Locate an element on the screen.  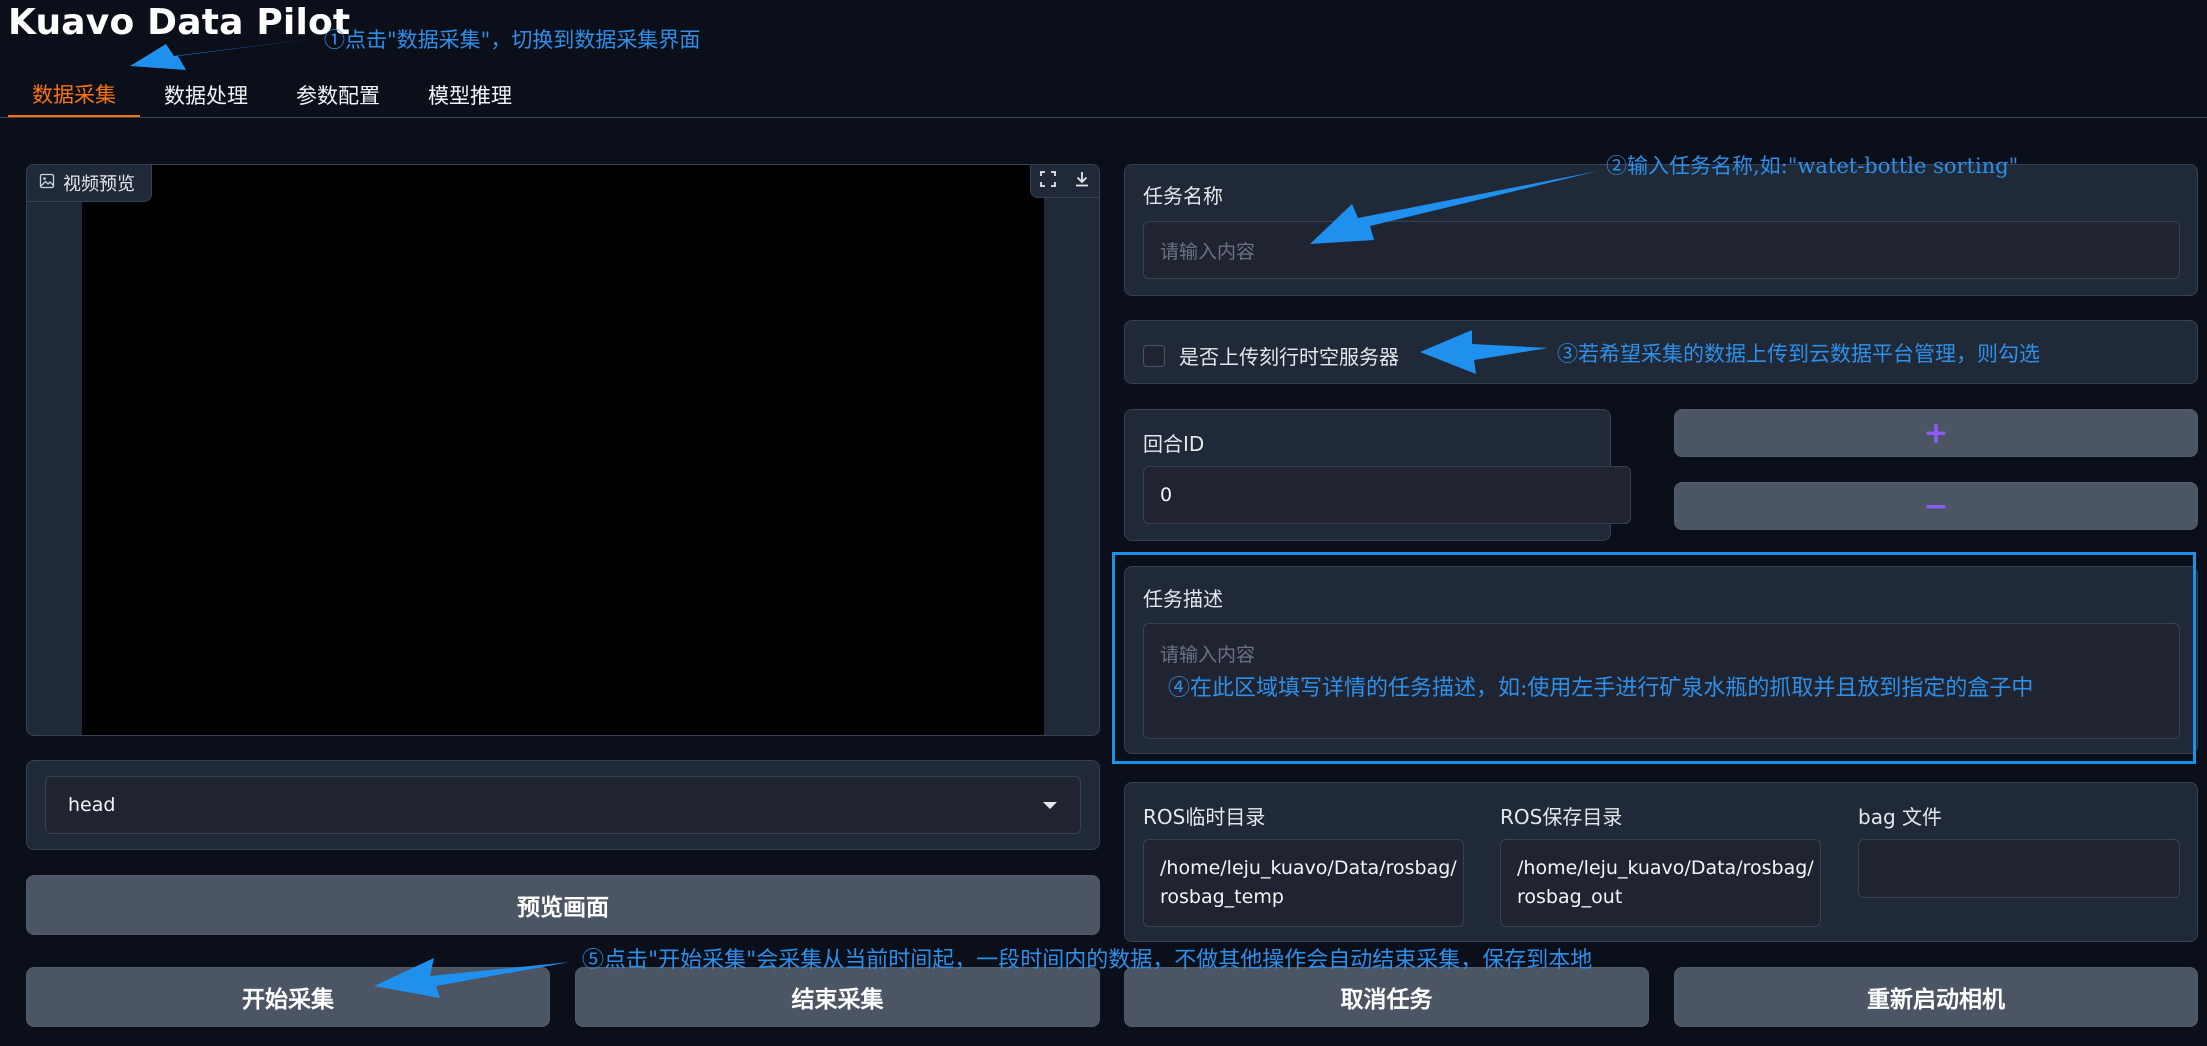
annotation-3: ③若希望采集的数据上传到云数据平台管理，则勾选 is located at coordinates (1798, 354).